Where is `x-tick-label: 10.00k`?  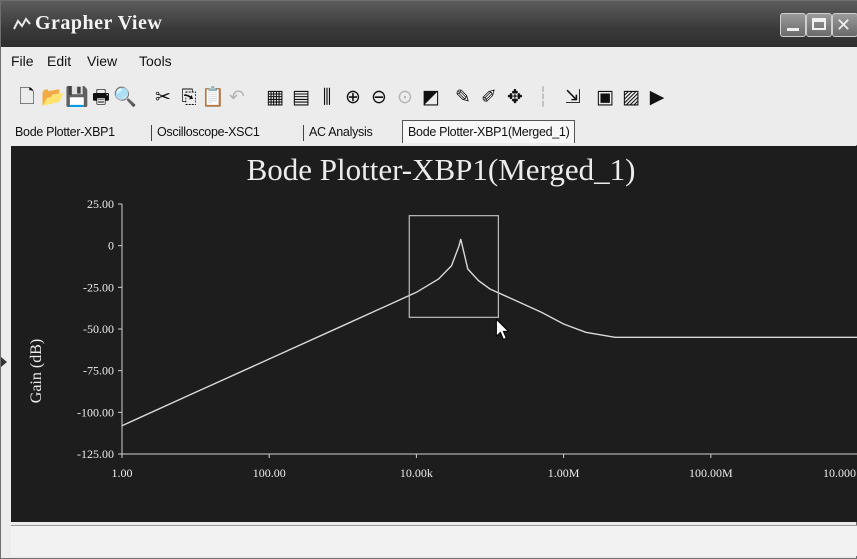
x-tick-label: 10.00k is located at coordinates (416, 473).